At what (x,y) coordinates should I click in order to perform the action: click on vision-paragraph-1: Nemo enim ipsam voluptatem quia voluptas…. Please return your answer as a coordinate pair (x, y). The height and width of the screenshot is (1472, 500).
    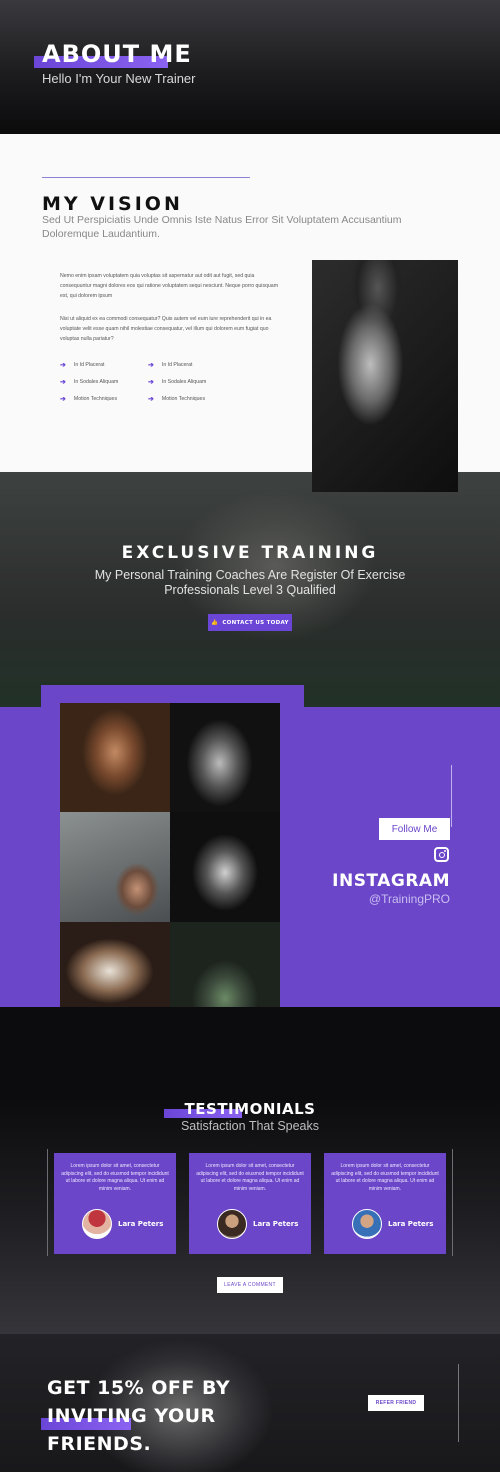
    Looking at the image, I should click on (169, 286).